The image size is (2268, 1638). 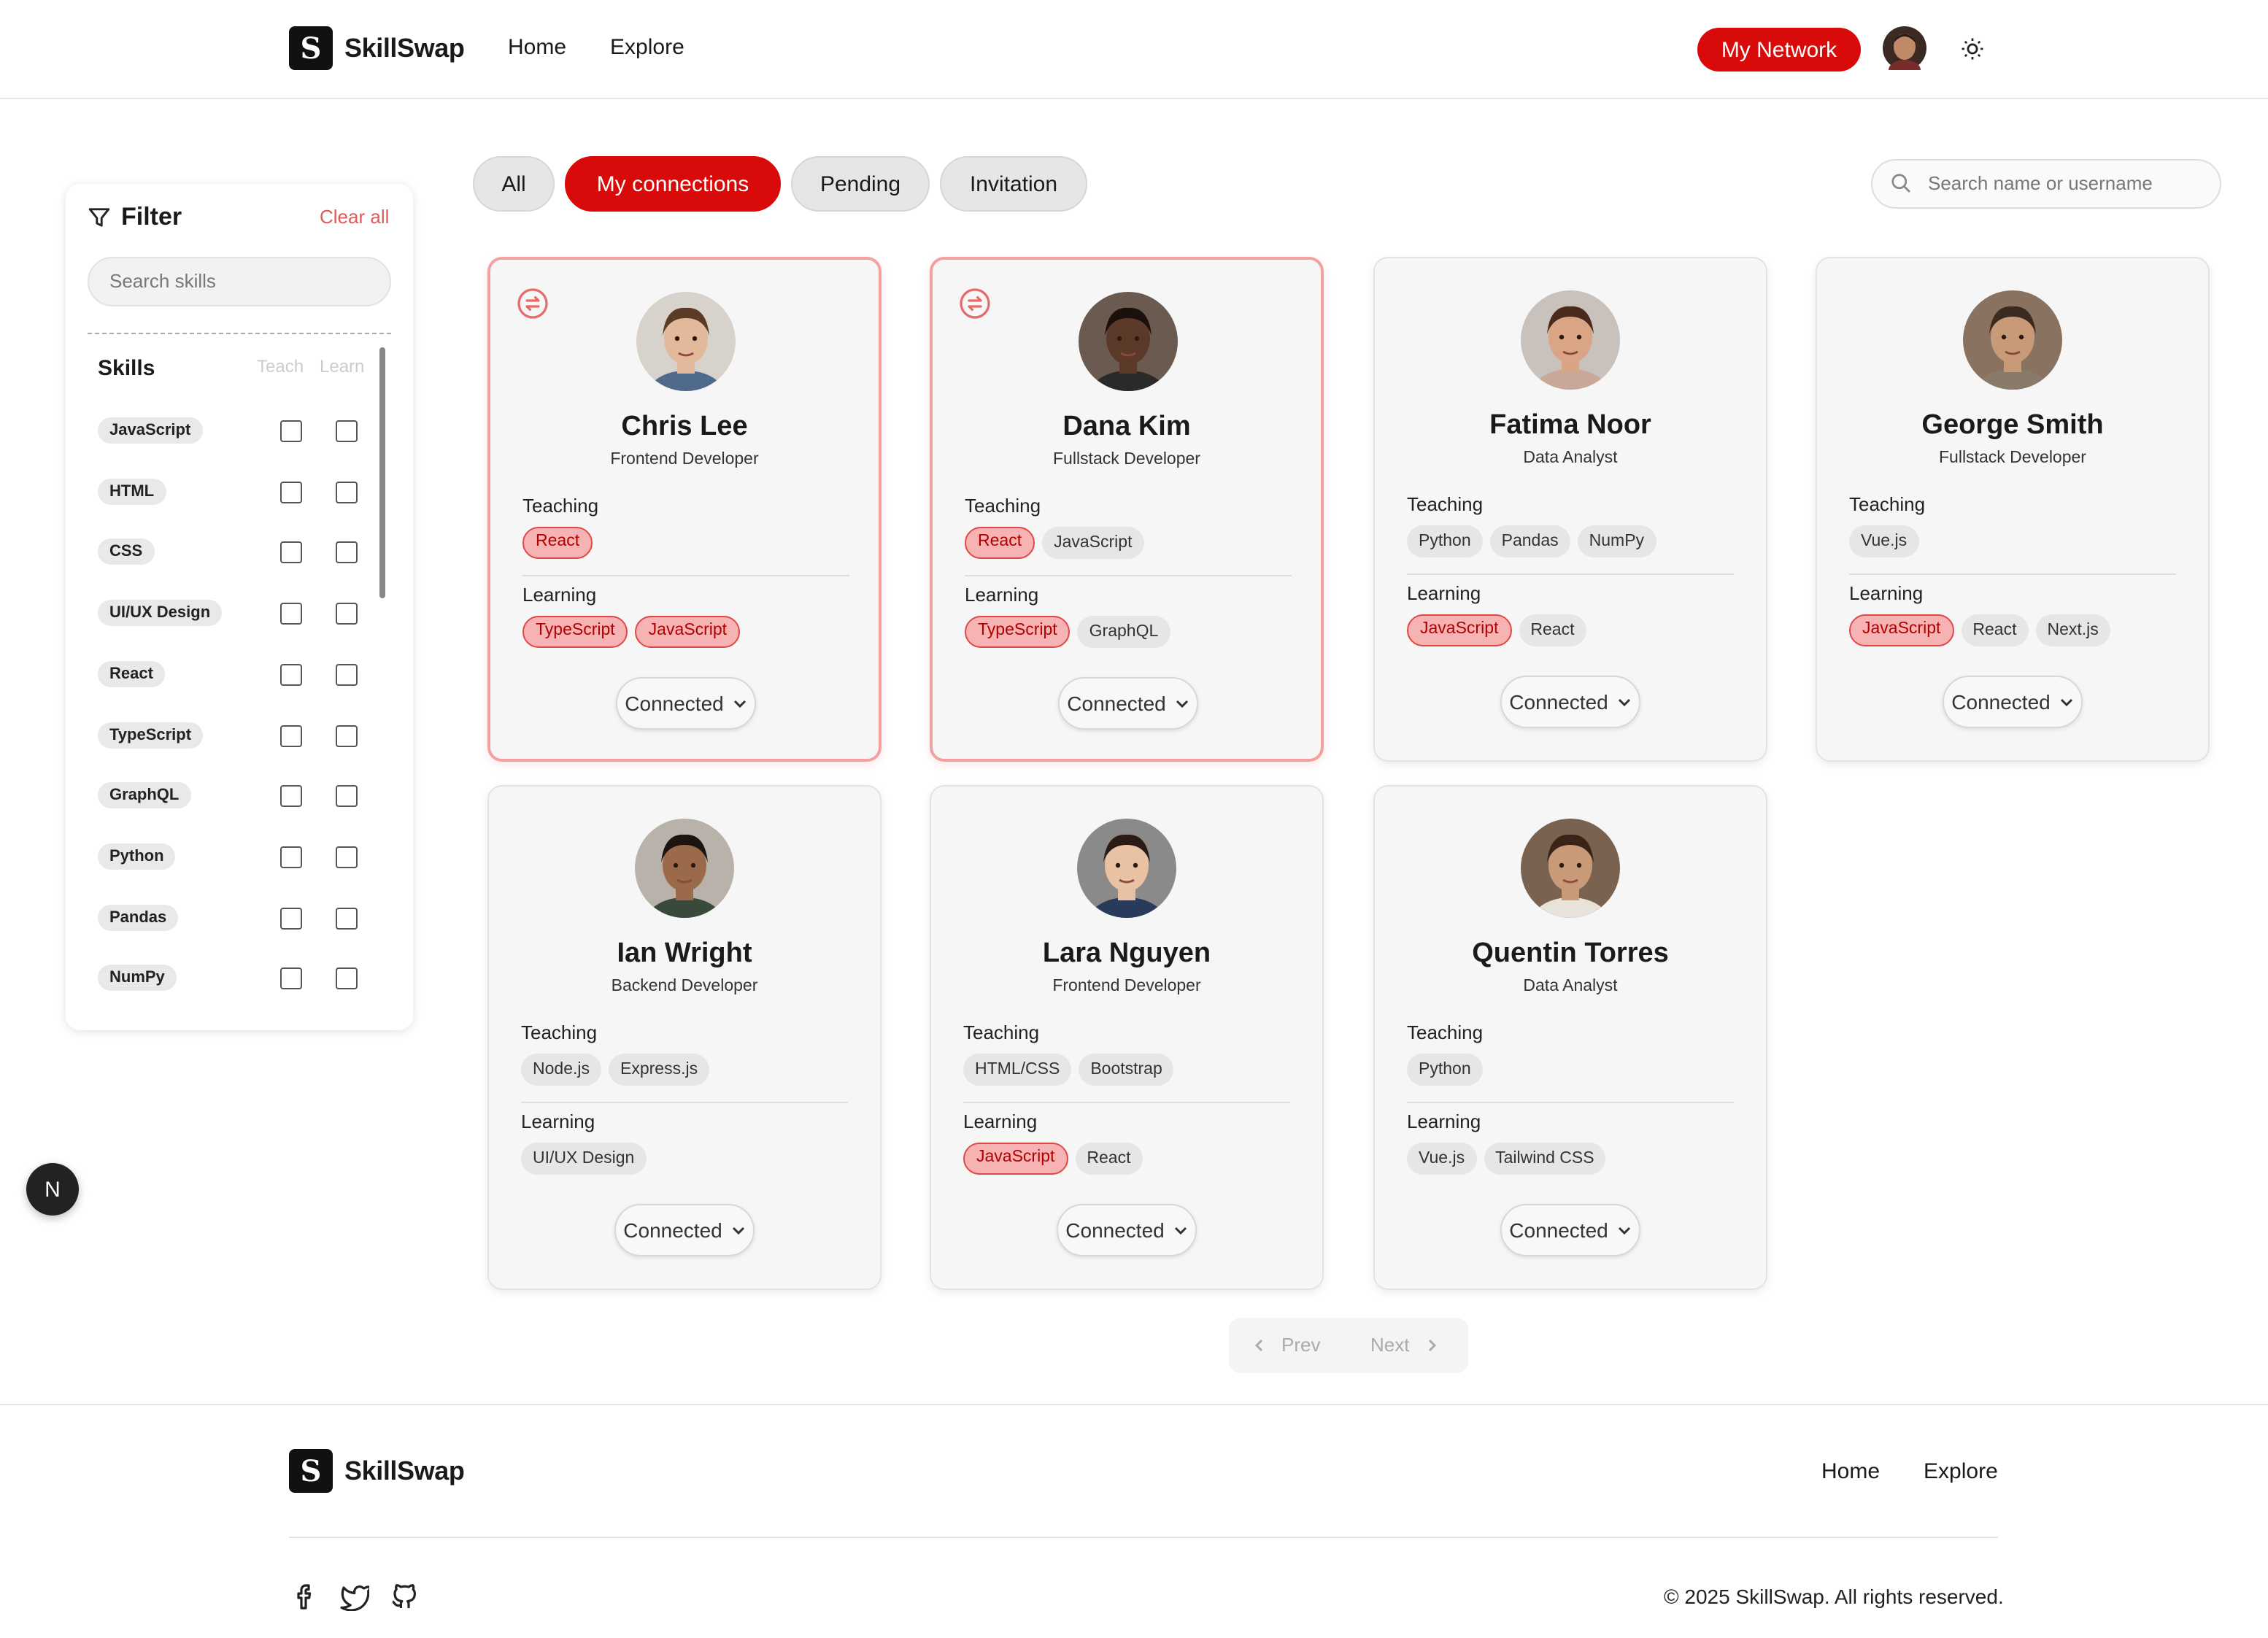 I want to click on skills-scrollbar, so click(x=382, y=472).